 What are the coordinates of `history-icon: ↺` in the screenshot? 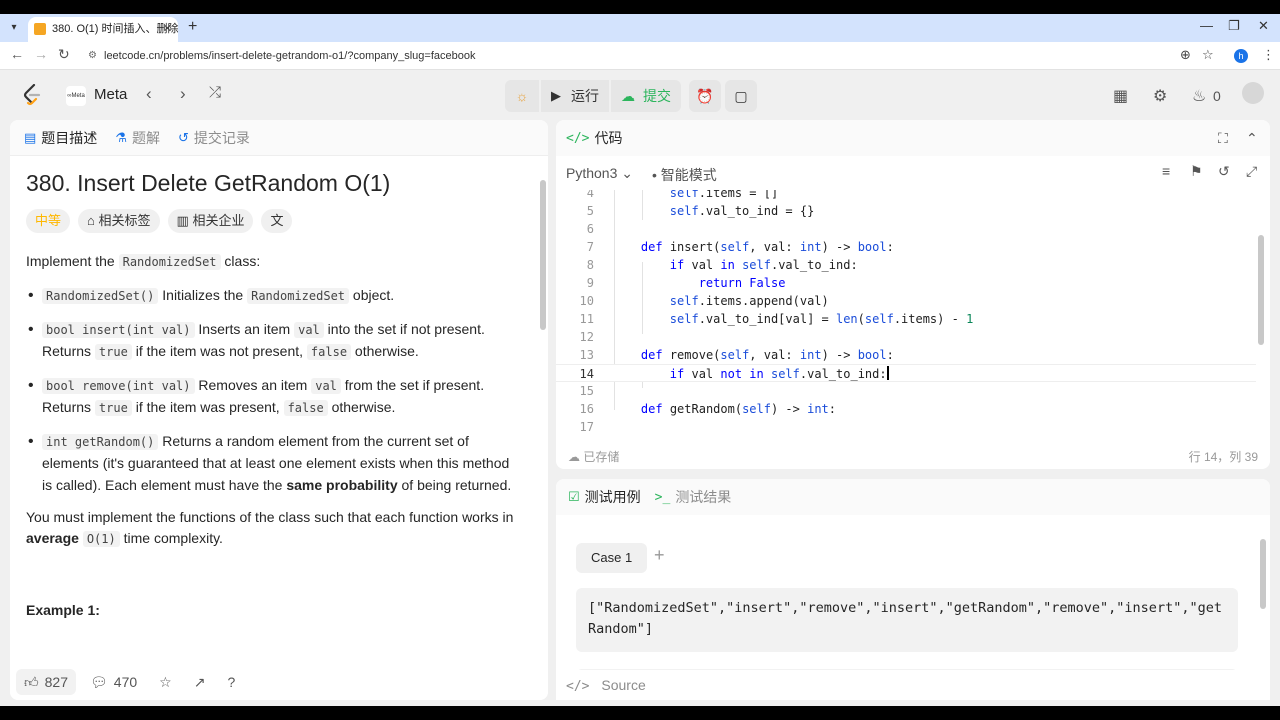 It's located at (183, 137).